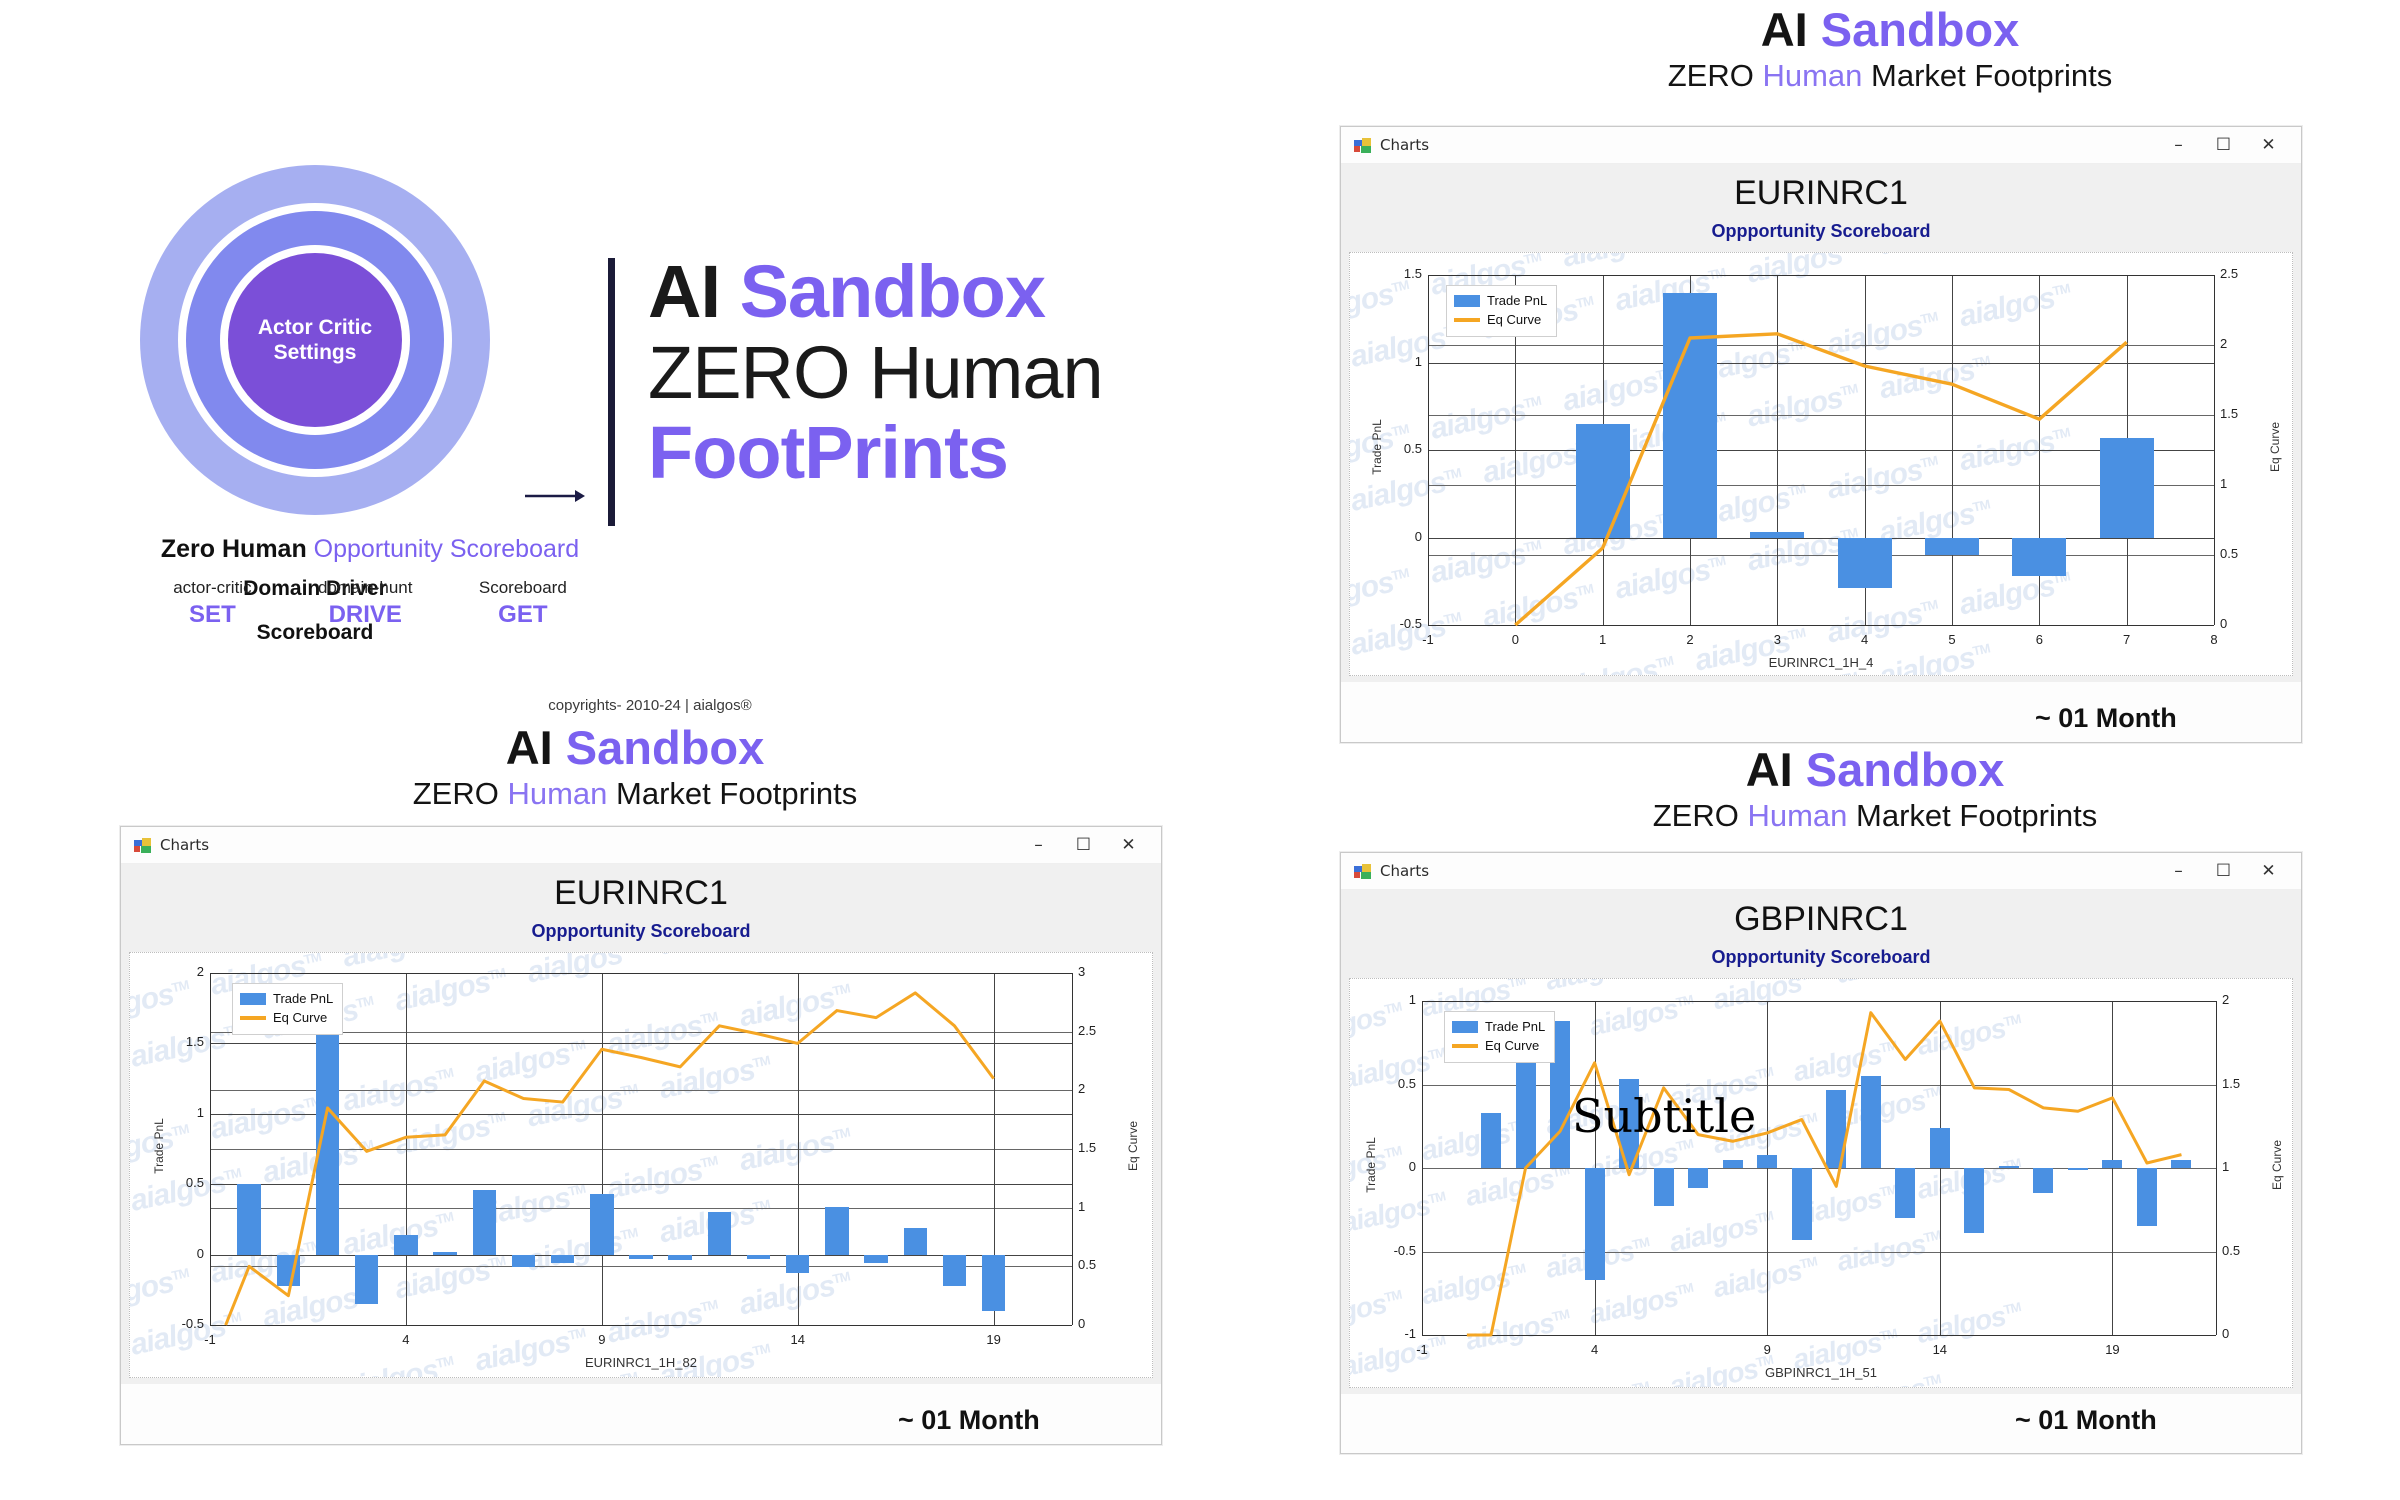 This screenshot has width=2400, height=1500. What do you see at coordinates (159, 1146) in the screenshot?
I see `y-axis-label: Trade PnL` at bounding box center [159, 1146].